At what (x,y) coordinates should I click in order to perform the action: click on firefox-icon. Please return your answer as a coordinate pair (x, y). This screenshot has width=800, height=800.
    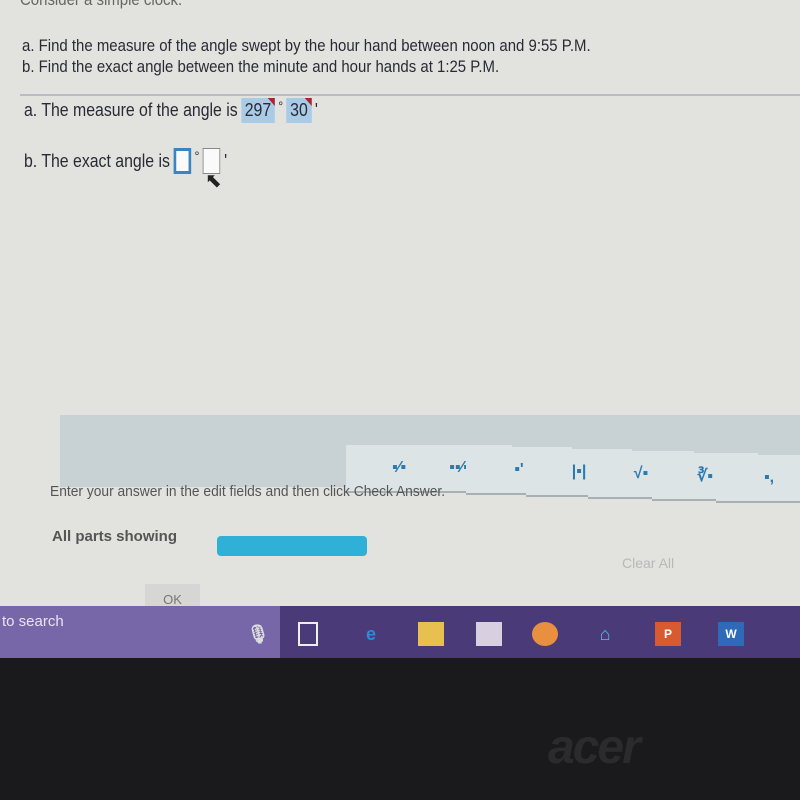
    Looking at the image, I should click on (545, 634).